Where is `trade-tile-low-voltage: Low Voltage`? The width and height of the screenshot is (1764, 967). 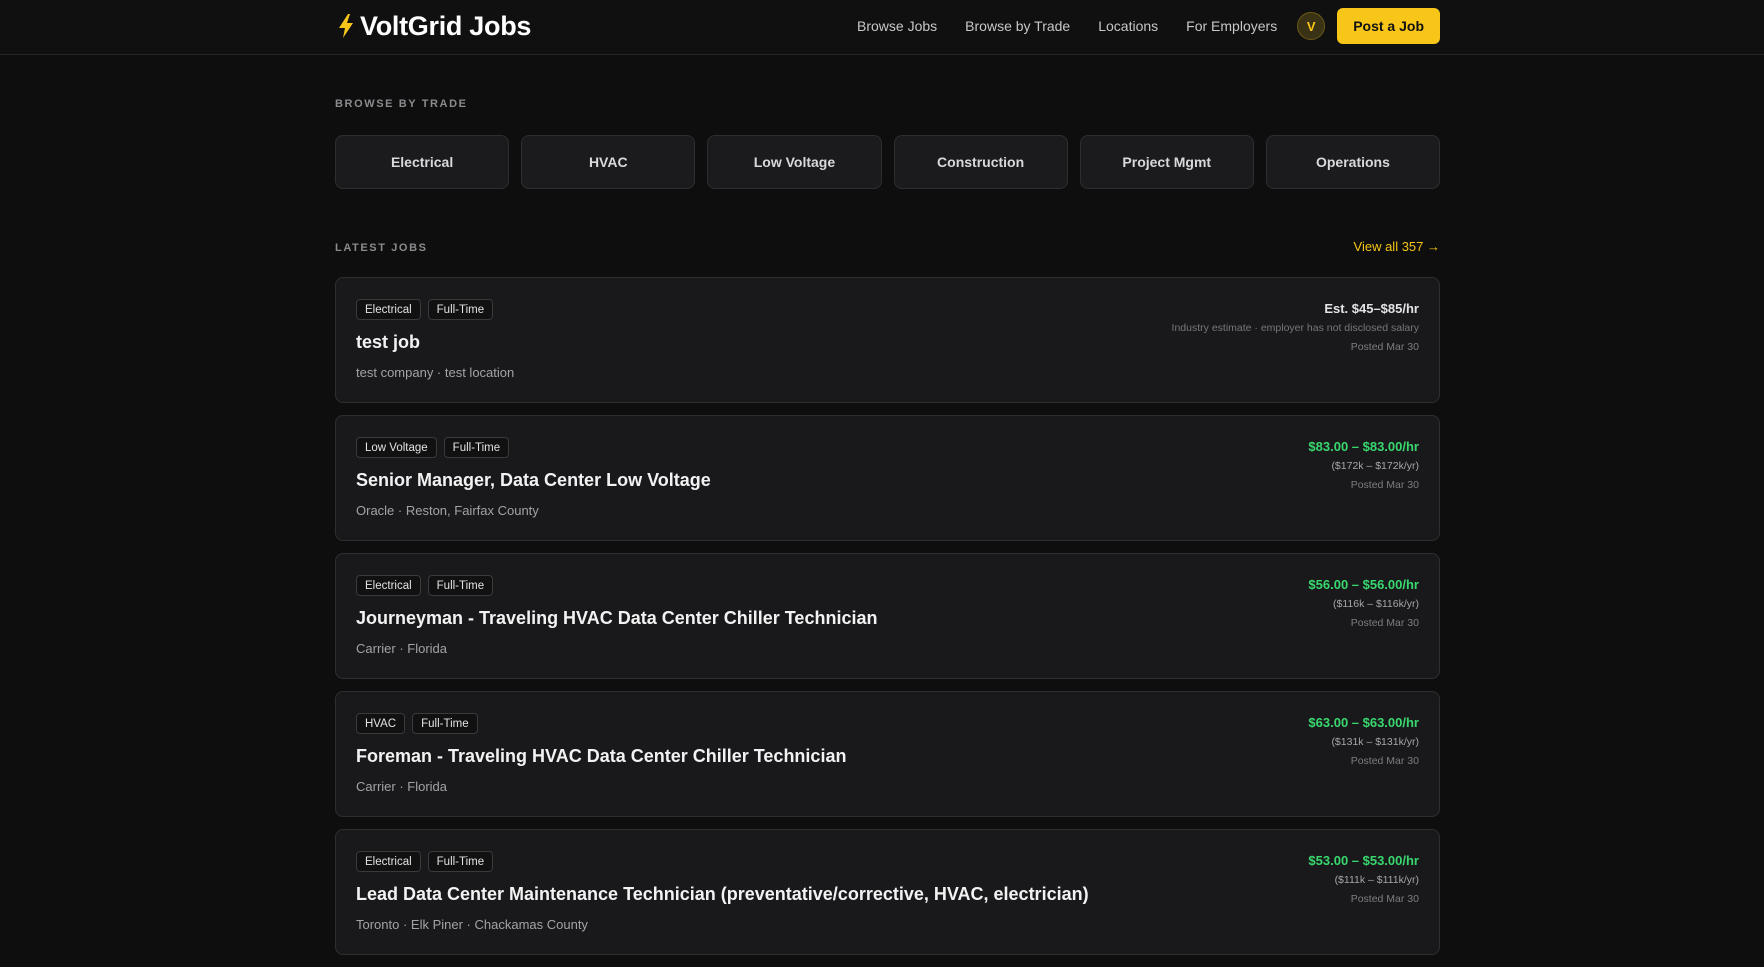
trade-tile-low-voltage: Low Voltage is located at coordinates (794, 162).